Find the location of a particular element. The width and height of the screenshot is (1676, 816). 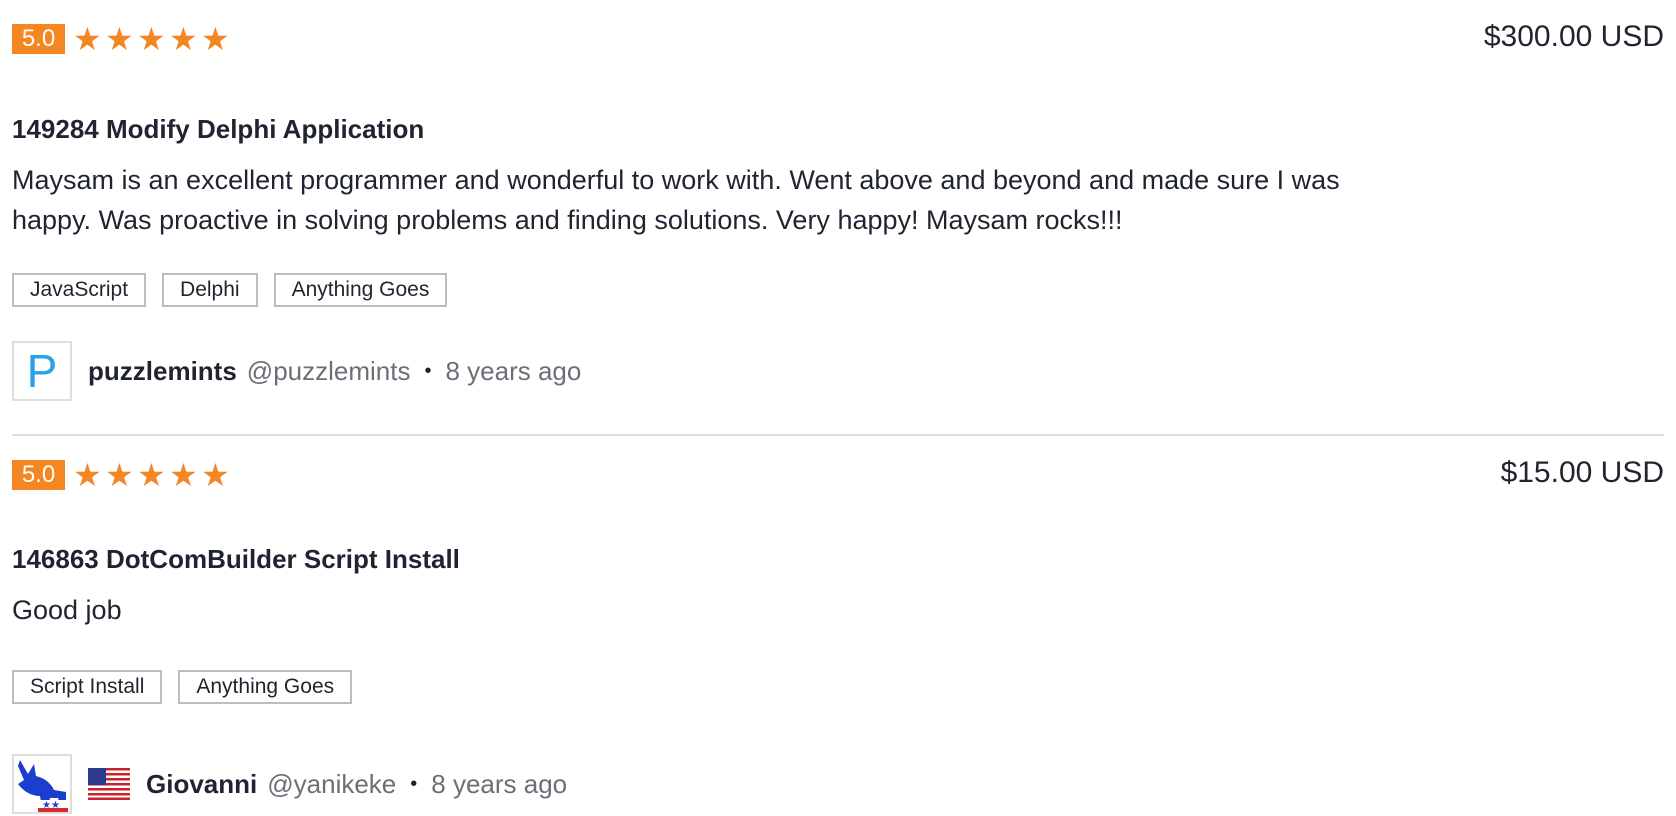

reviewer-name: puzzlemints is located at coordinates (162, 371).